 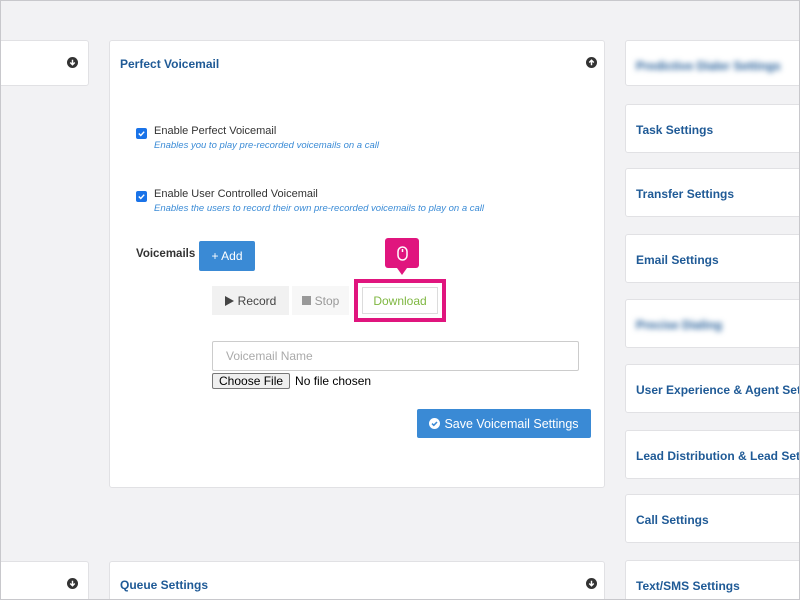 I want to click on right-panel-lead-distribution: Lead Distribution & Lead Setti, so click(x=712, y=454).